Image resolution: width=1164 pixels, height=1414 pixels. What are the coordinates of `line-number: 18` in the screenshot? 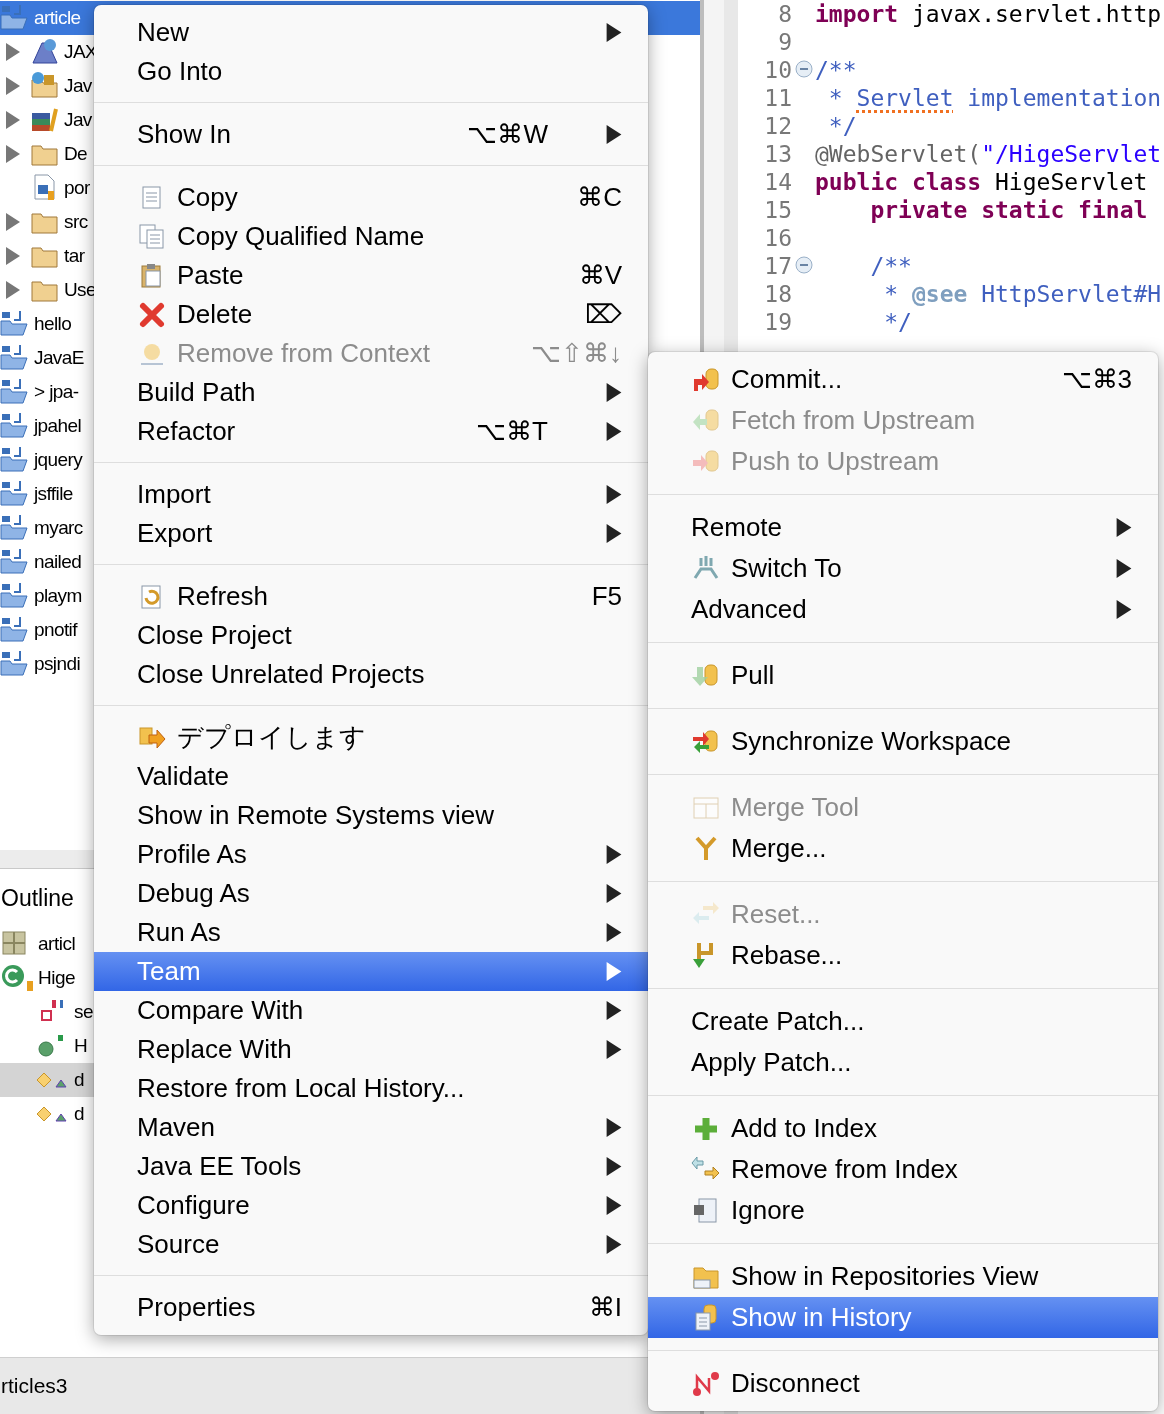 It's located at (777, 294).